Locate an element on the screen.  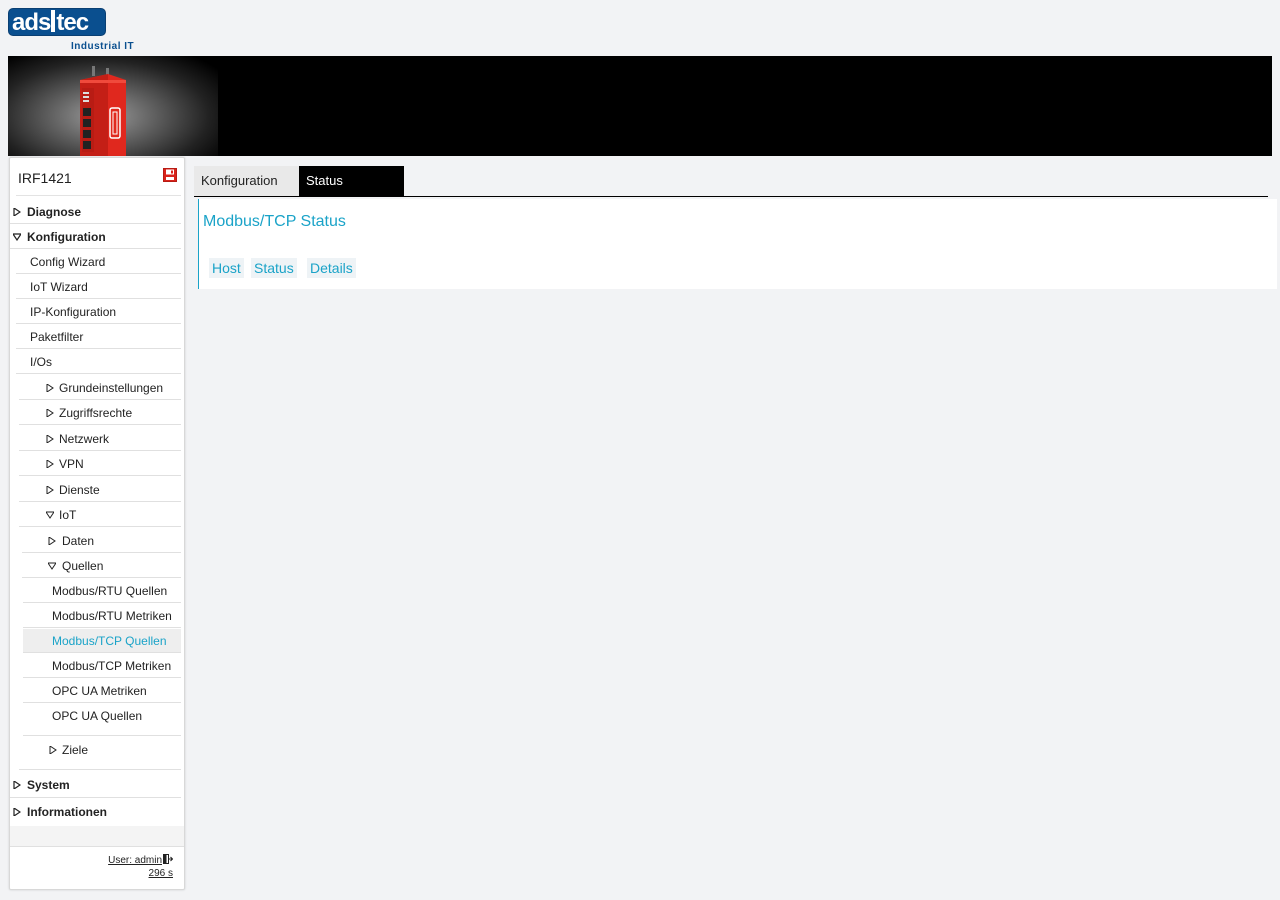
page-title: Modbus/TCP Status is located at coordinates (274, 221).